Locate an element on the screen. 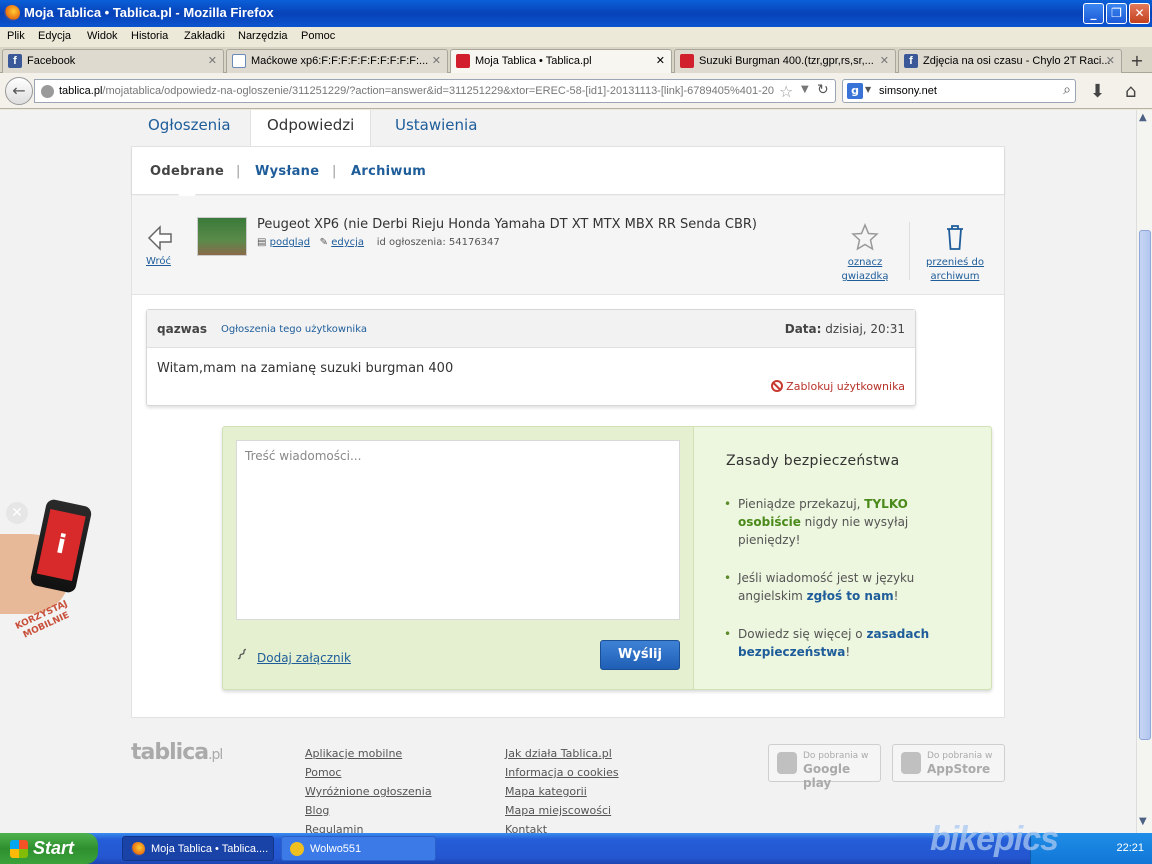 The width and height of the screenshot is (1152, 864). bookmark-star-icon: ☆ is located at coordinates (786, 91).